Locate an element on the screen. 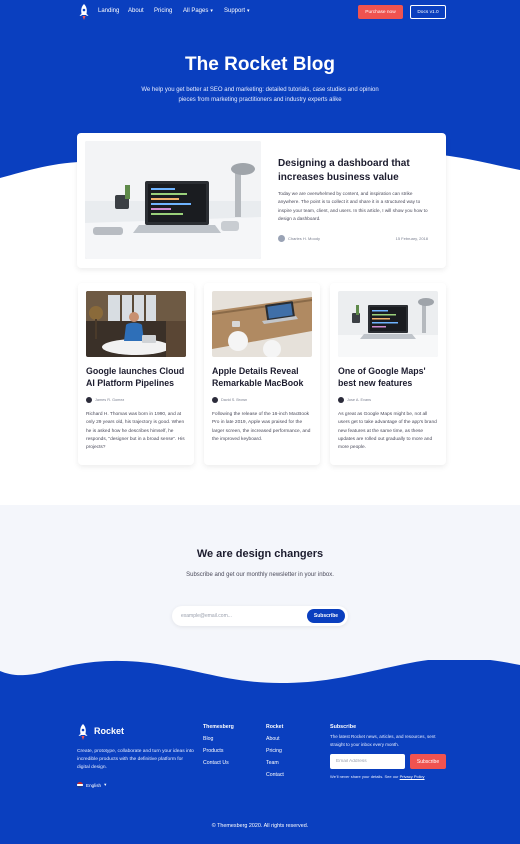  author-name: Charles H. Moody is located at coordinates (304, 238).